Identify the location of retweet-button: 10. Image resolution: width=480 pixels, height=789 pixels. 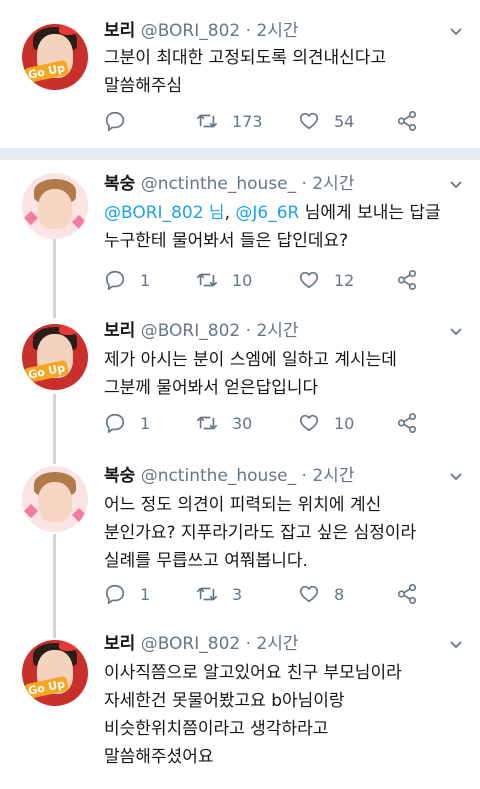
(224, 280).